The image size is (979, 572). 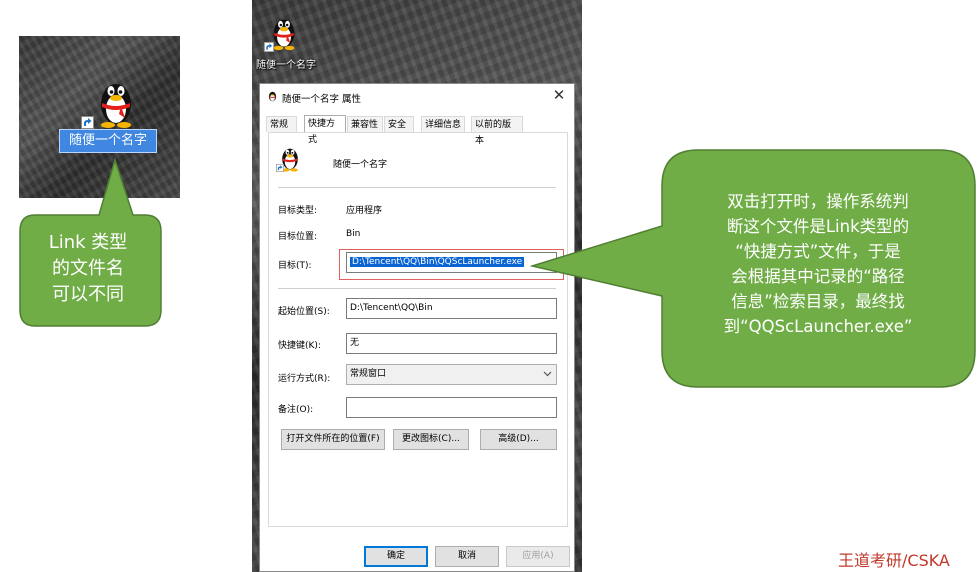 I want to click on cancel-button: 取消, so click(x=467, y=556).